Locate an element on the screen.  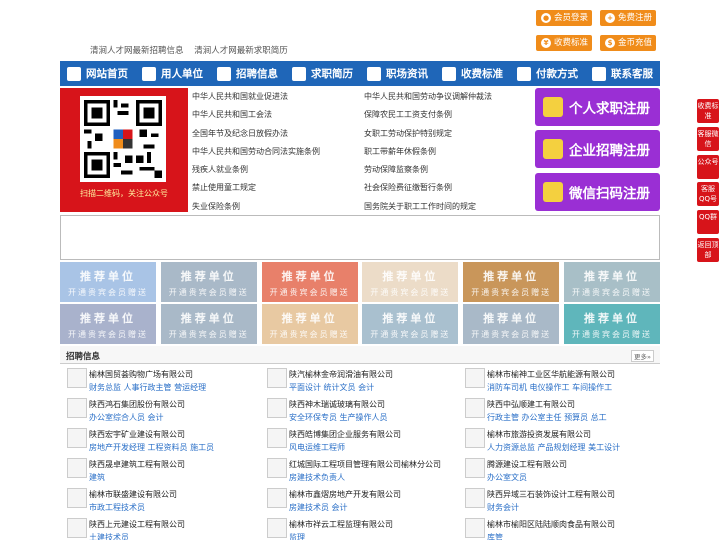
job-item: 榆林市联盛建设有限公司 市政工程技术员 is located at coordinates (160, 501).